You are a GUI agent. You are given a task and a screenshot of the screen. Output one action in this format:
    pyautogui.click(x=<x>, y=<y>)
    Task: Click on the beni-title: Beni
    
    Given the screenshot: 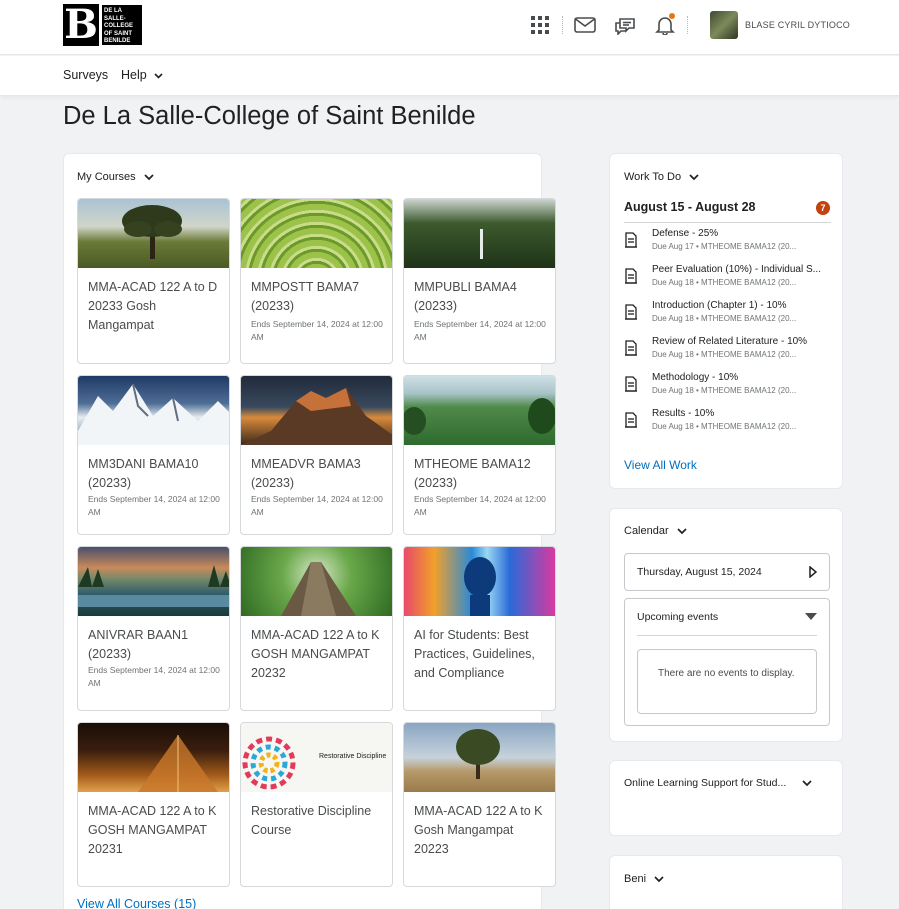 What is the action you would take?
    pyautogui.click(x=635, y=879)
    